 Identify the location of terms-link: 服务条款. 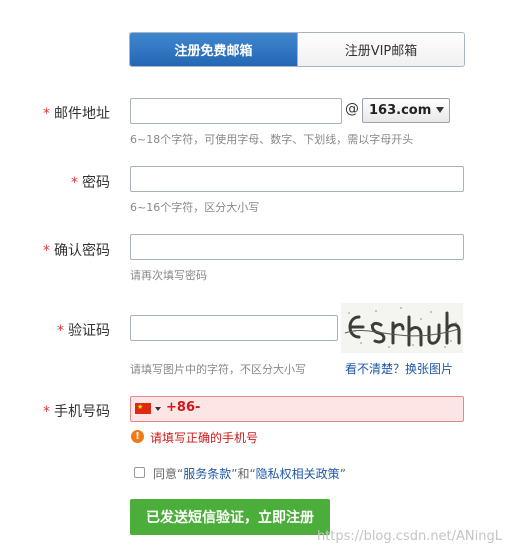
(207, 474).